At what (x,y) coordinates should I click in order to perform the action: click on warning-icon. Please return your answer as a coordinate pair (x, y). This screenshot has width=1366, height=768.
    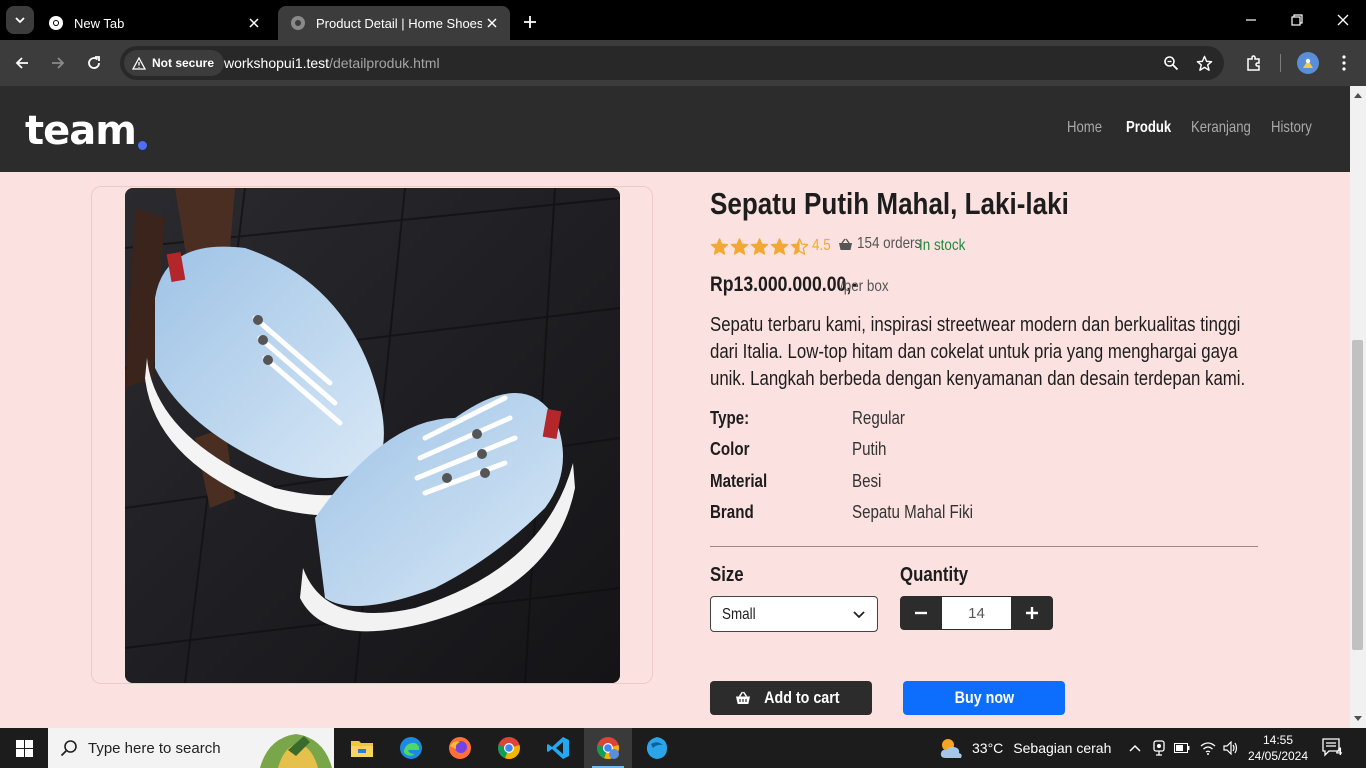
    Looking at the image, I should click on (139, 63).